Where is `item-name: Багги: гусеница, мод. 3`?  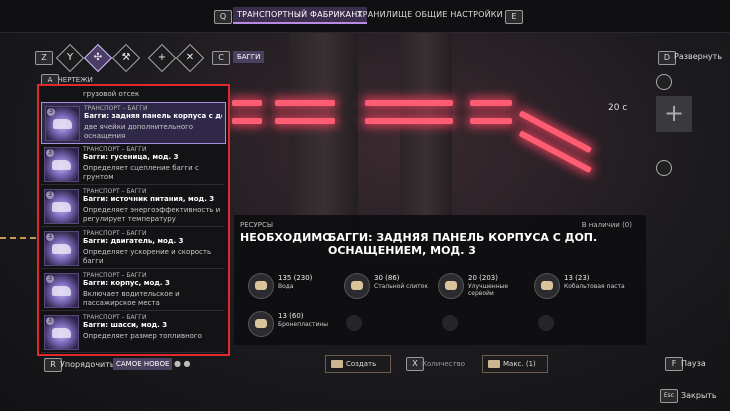 item-name: Багги: гусеница, мод. 3 is located at coordinates (131, 157).